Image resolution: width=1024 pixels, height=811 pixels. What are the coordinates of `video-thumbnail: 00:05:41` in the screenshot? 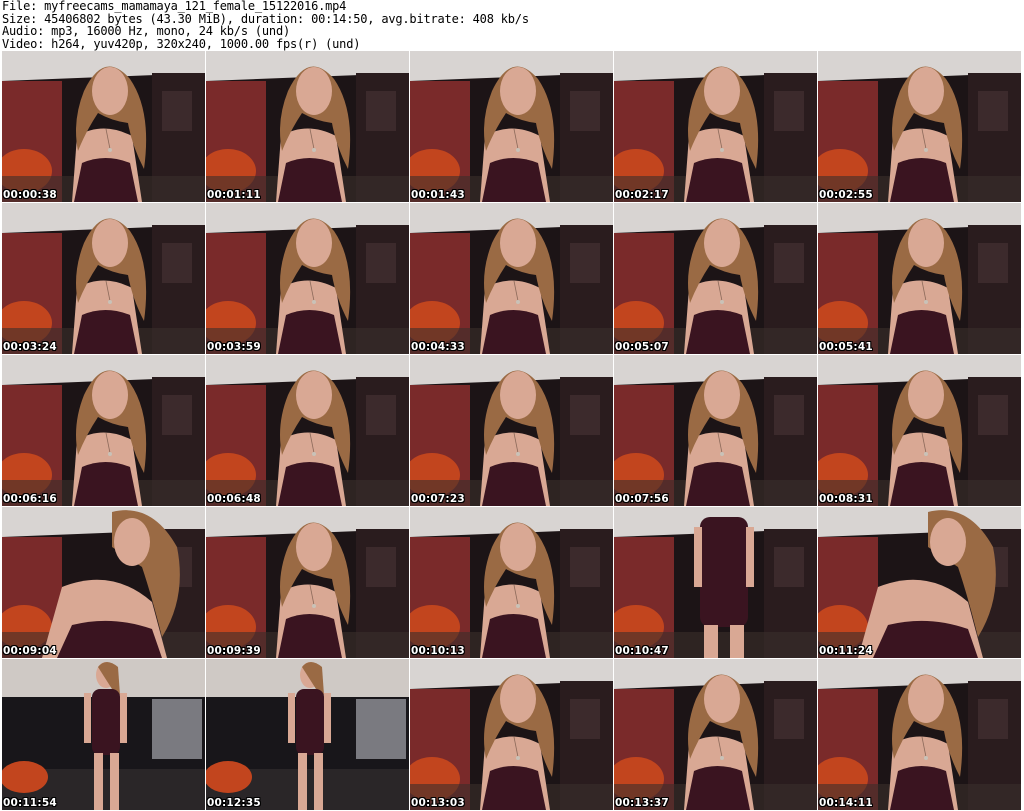 It's located at (919, 278).